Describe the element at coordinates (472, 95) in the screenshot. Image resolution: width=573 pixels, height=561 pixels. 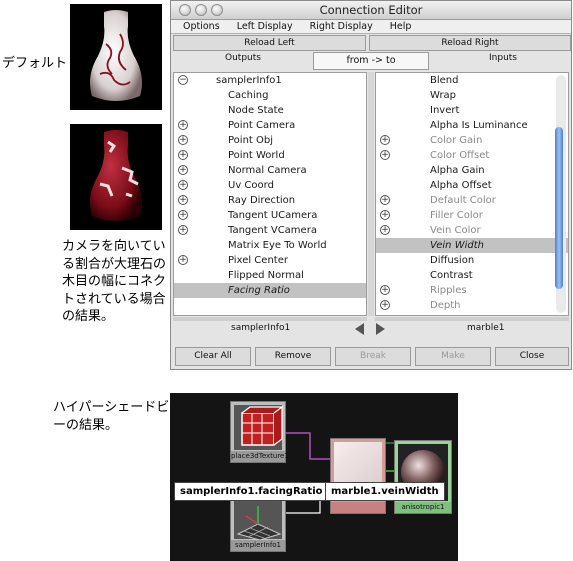
I see `inputs-list-item: Wrap` at that location.